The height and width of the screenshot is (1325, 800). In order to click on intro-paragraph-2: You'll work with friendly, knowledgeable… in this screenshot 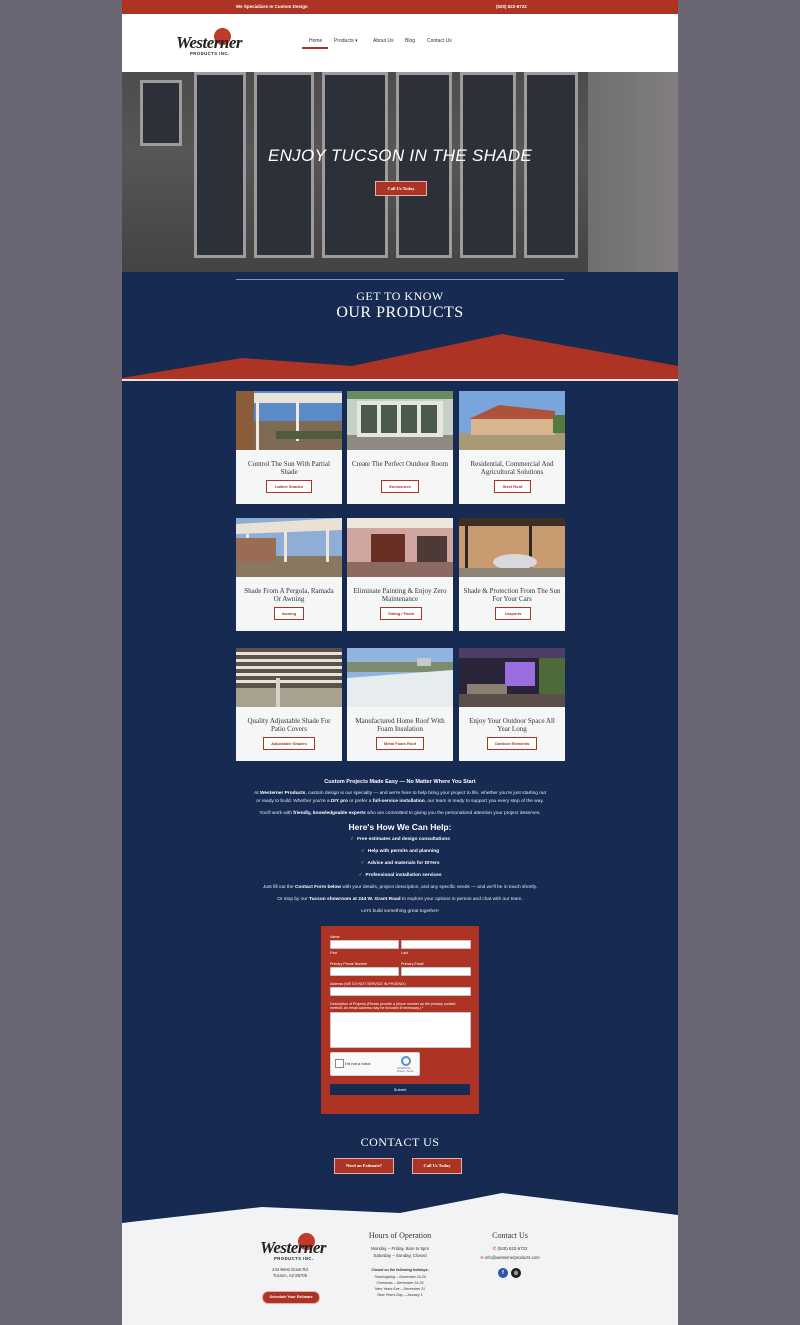, I will do `click(400, 813)`.